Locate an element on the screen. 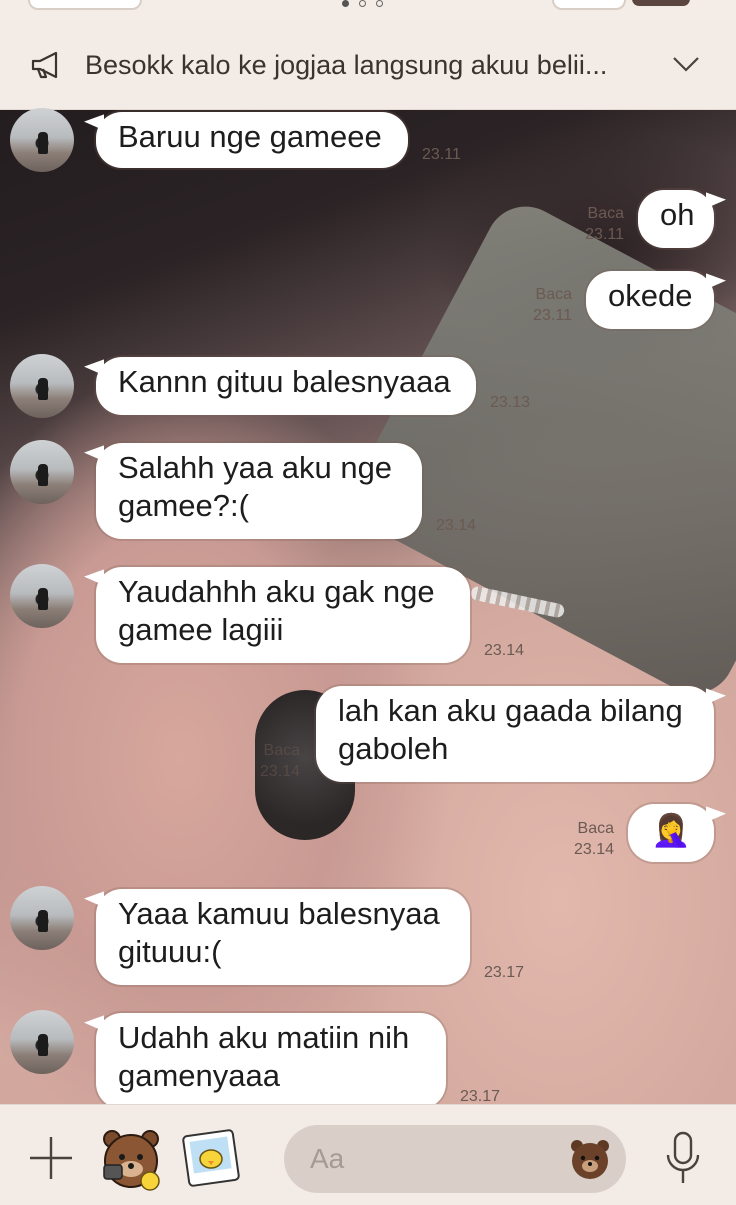 This screenshot has width=736, height=1205. plus-icon is located at coordinates (51, 1158).